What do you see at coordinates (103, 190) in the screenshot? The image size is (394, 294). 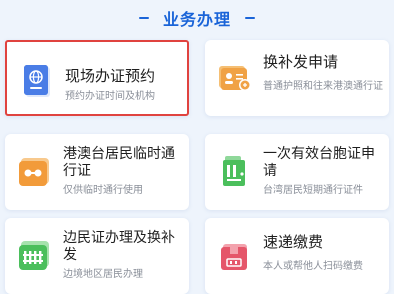 I see `card-subtitle: 仅供临时通行使用` at bounding box center [103, 190].